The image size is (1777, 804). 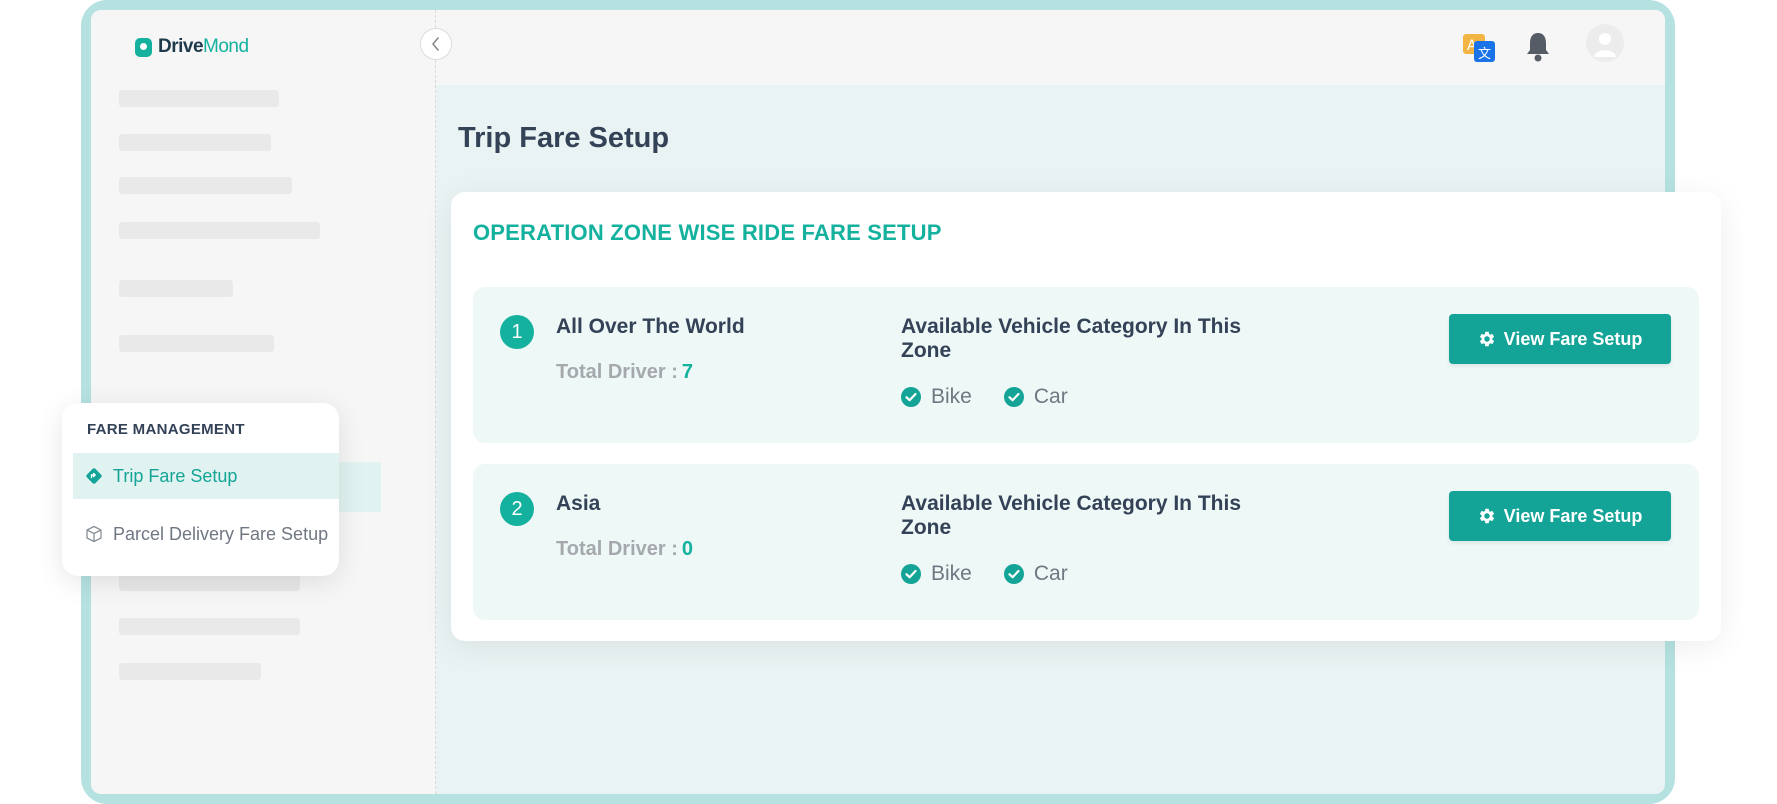 What do you see at coordinates (1050, 47) in the screenshot?
I see `top-bar: A 文` at bounding box center [1050, 47].